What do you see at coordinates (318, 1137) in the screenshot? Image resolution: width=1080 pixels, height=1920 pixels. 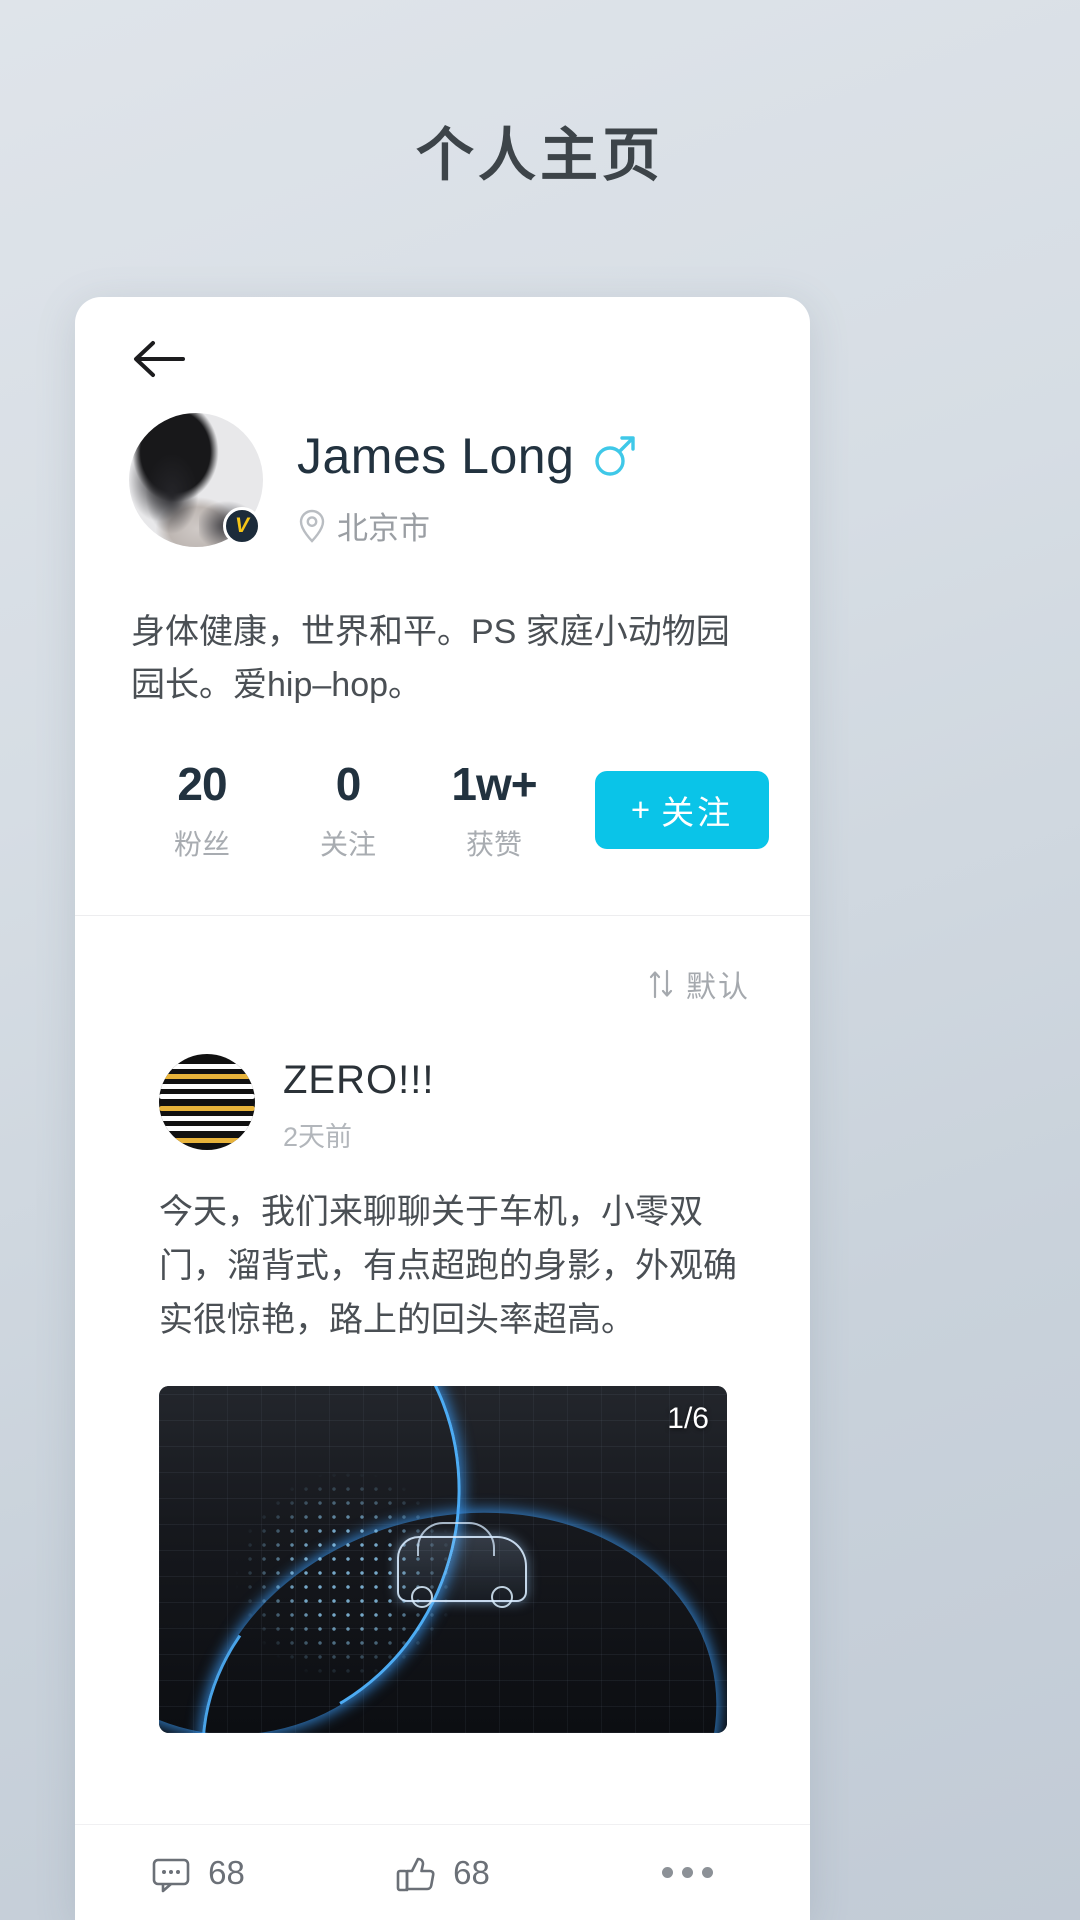 I see `post-timestamp: 2天前` at bounding box center [318, 1137].